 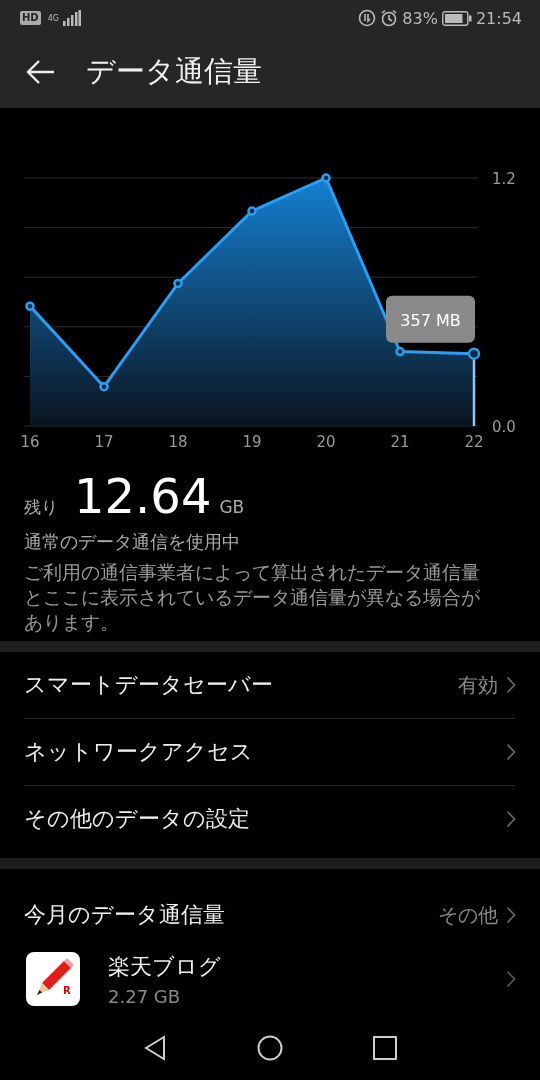 What do you see at coordinates (174, 71) in the screenshot?
I see `screen-title: データ通信量` at bounding box center [174, 71].